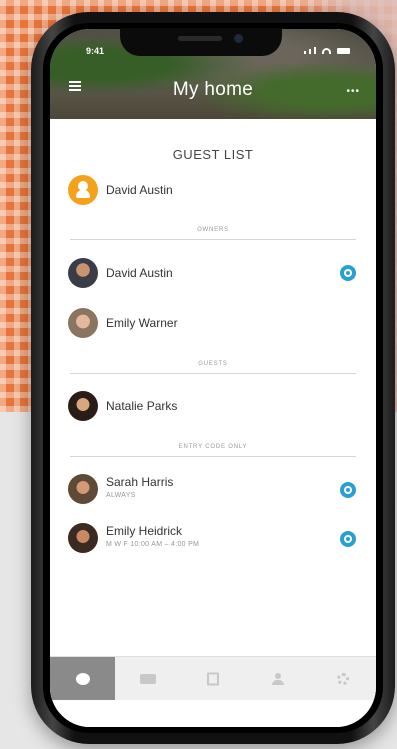 This screenshot has height=749, width=397. What do you see at coordinates (213, 323) in the screenshot?
I see `list-item: Emily Warner` at bounding box center [213, 323].